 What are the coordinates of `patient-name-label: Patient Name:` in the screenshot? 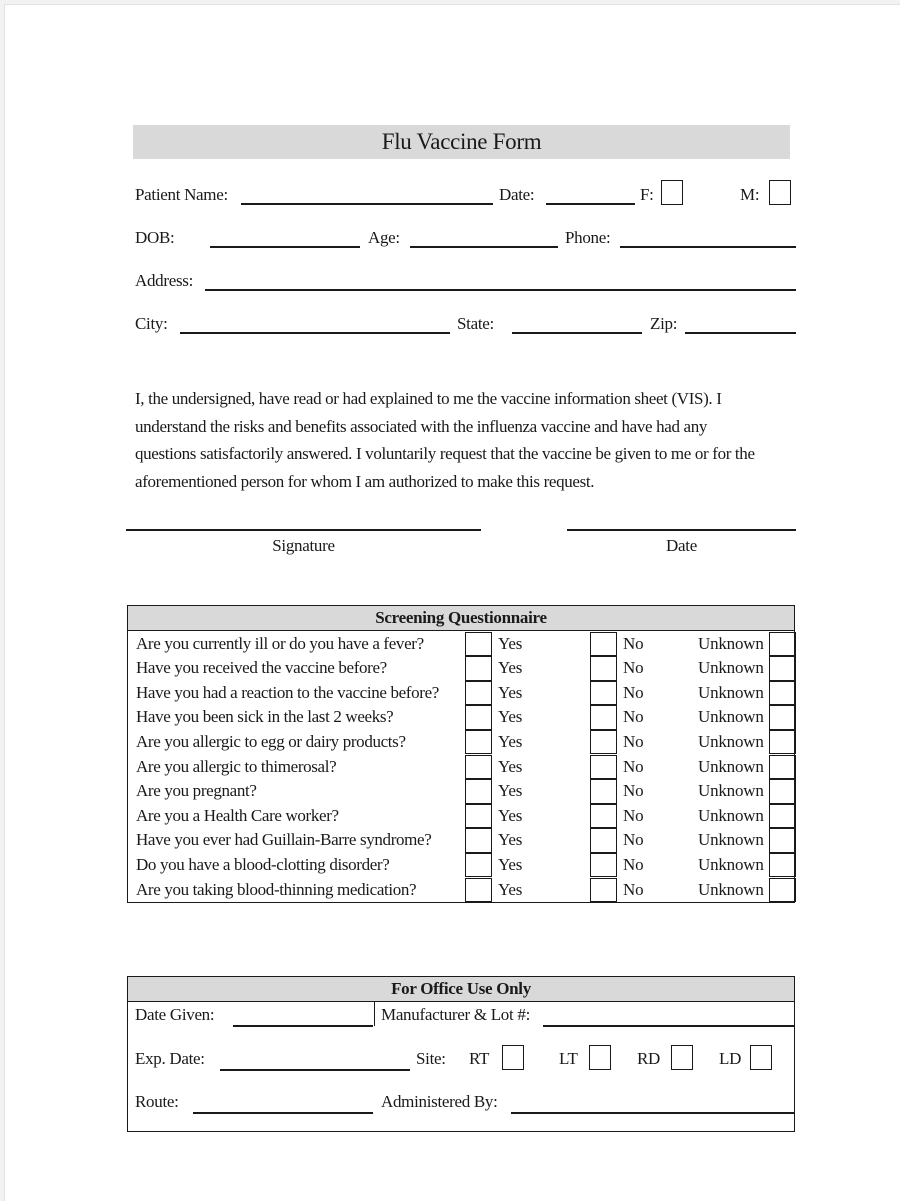 It's located at (181, 194).